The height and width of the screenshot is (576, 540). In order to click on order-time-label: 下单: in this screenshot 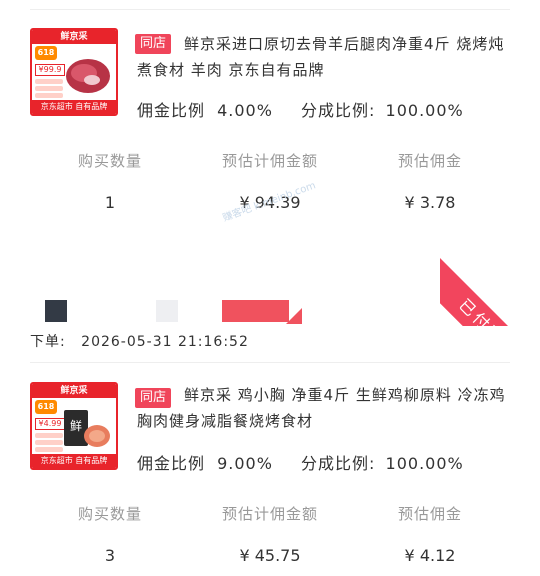, I will do `click(48, 342)`.